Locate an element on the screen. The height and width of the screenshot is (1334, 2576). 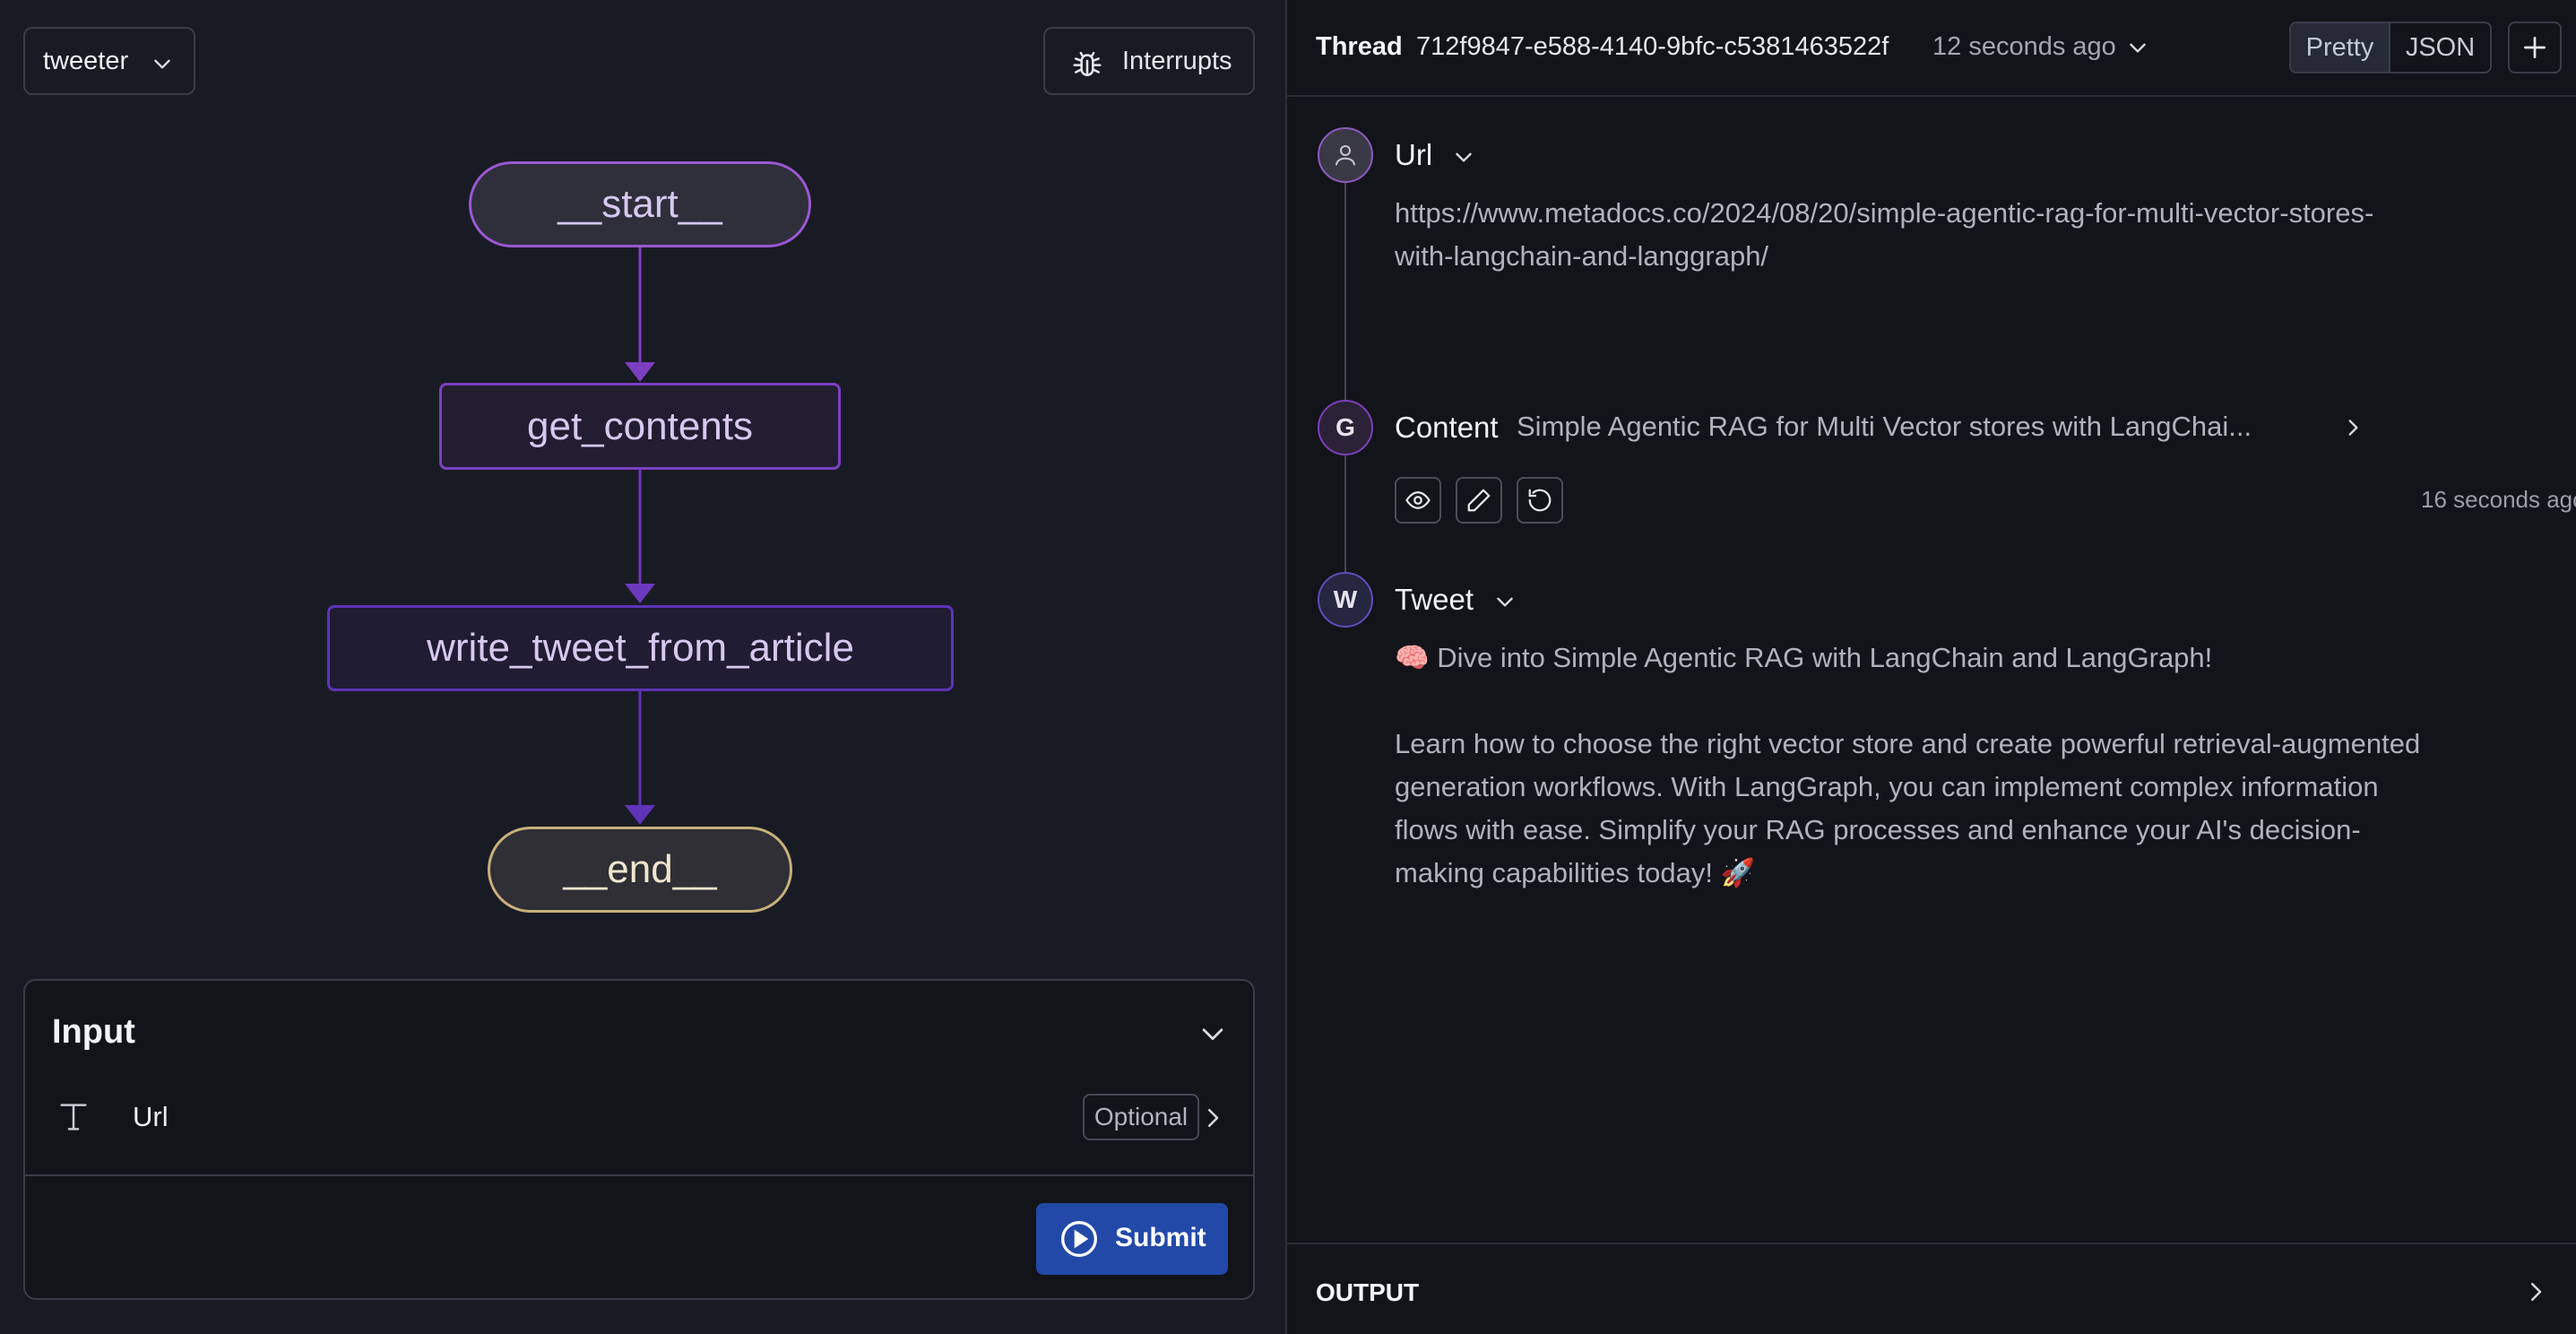
submit-button: Submit is located at coordinates (1132, 1239).